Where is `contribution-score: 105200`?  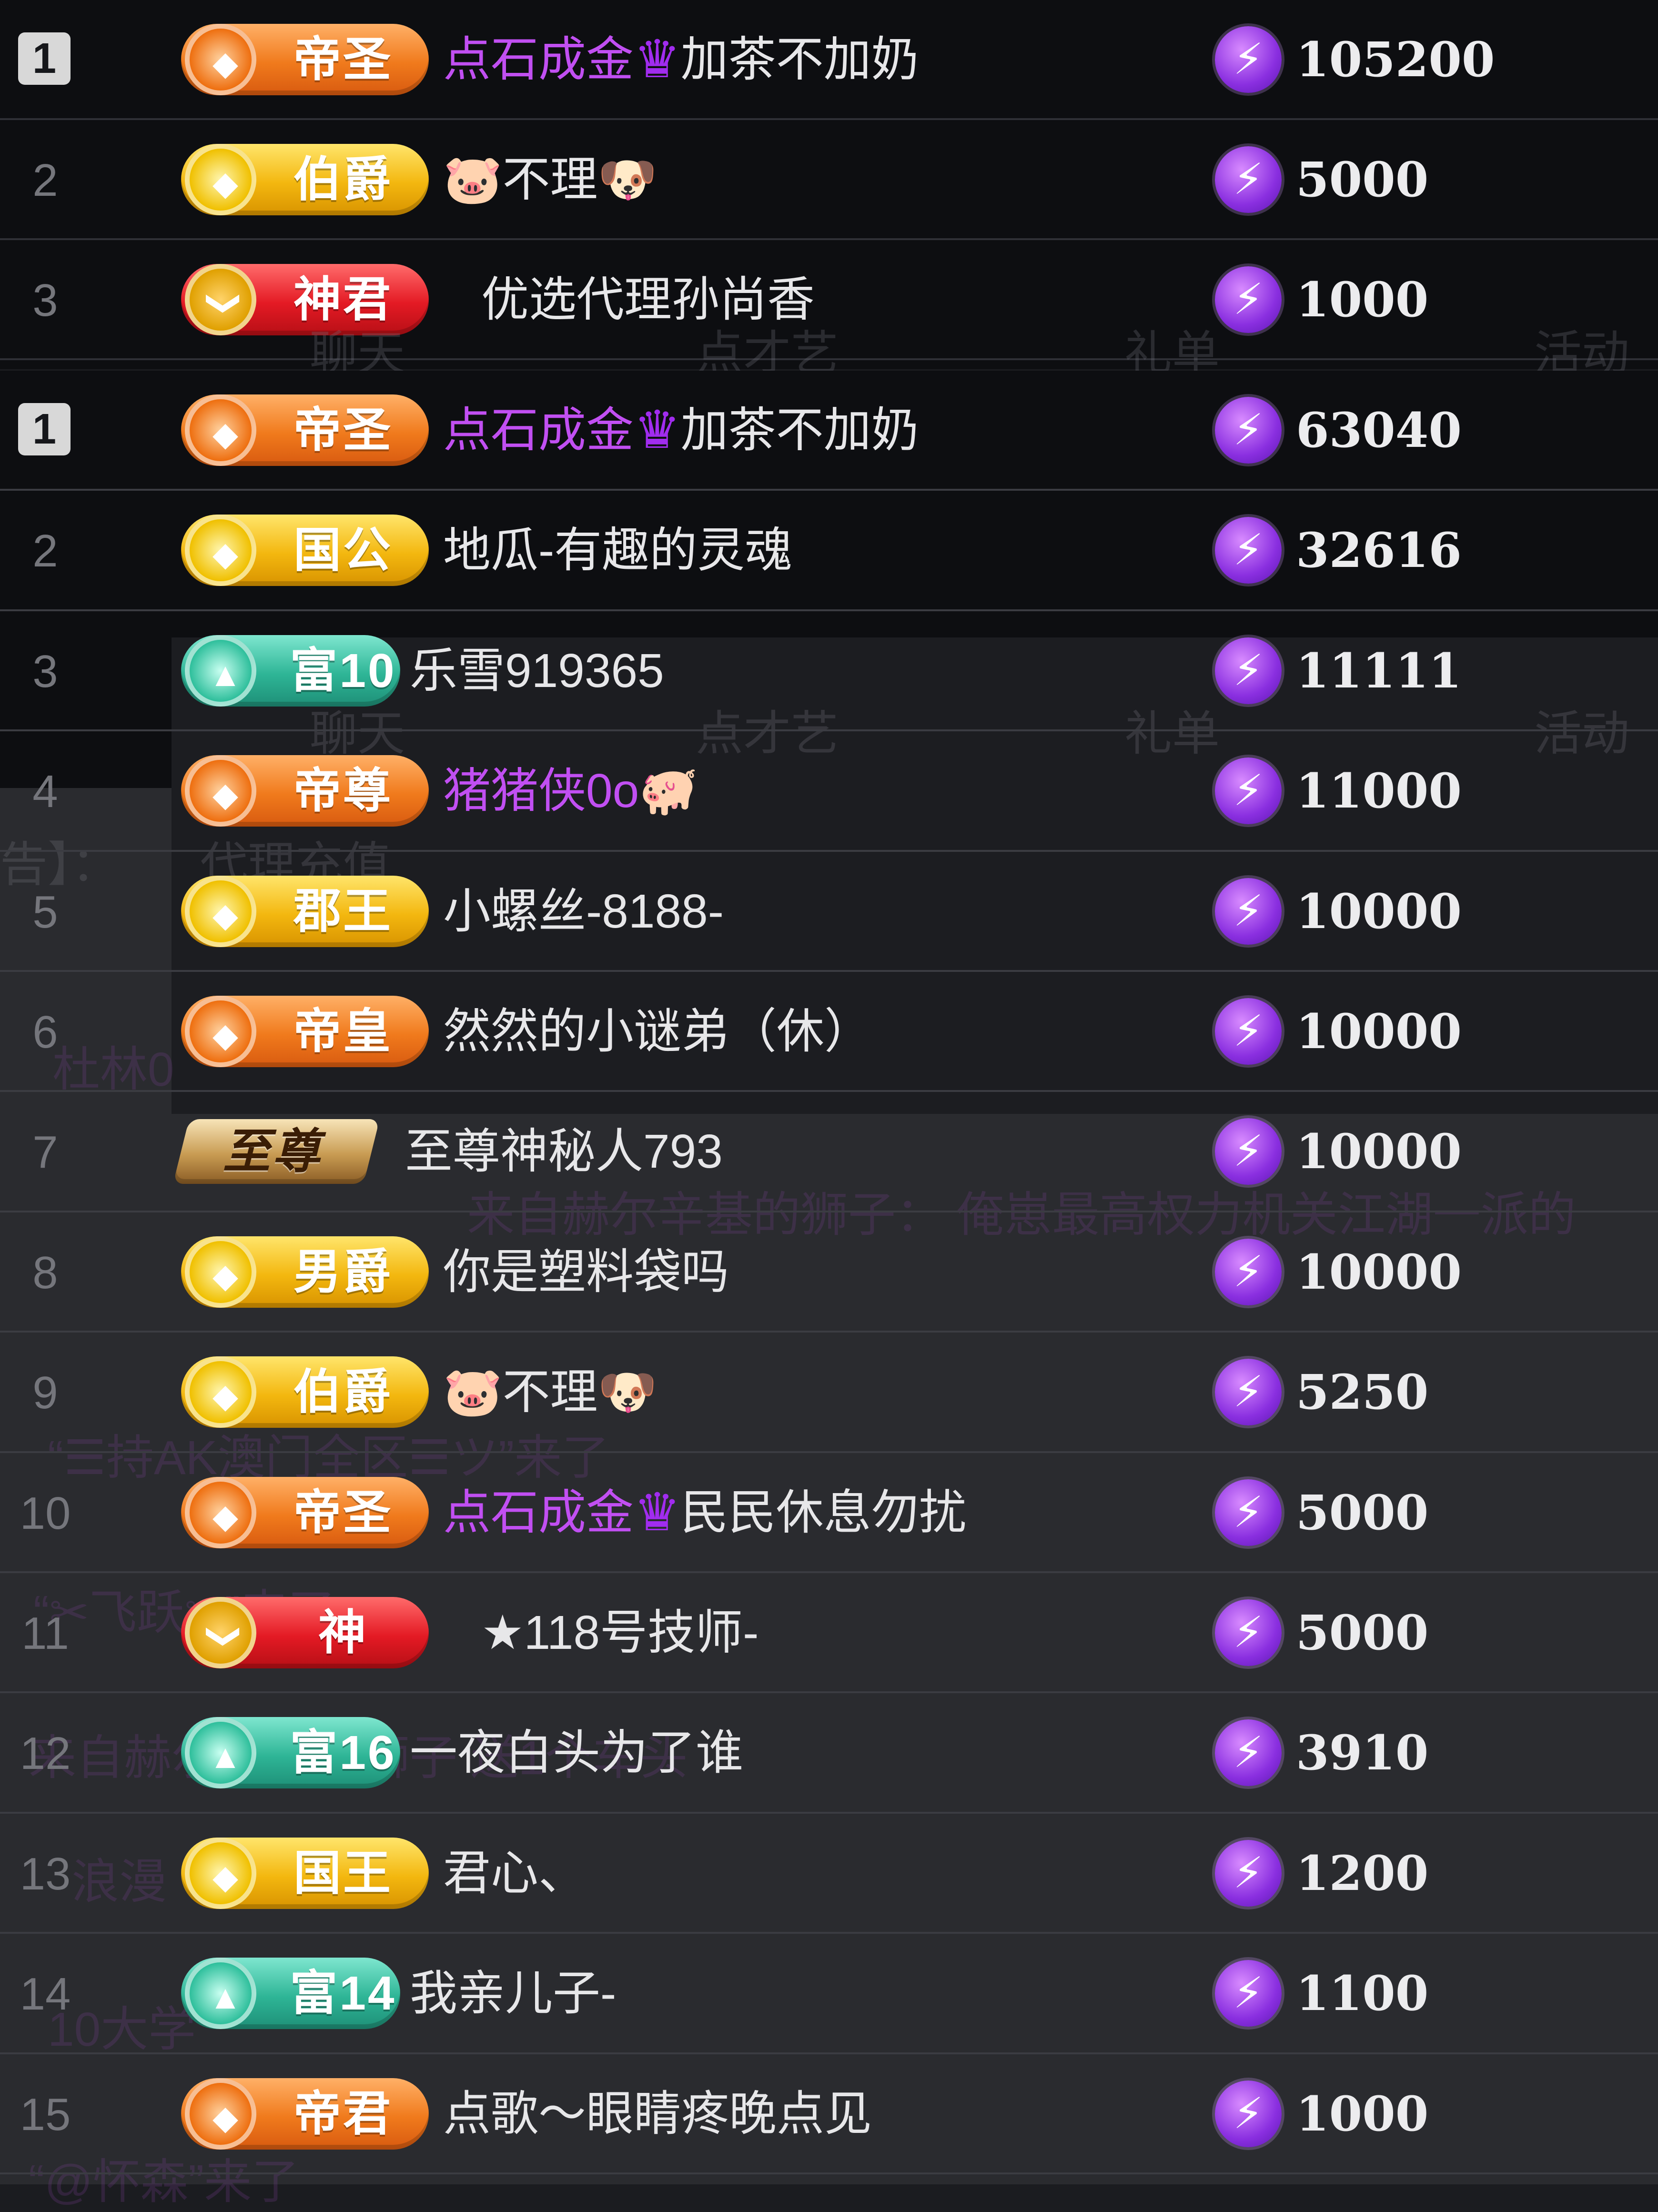 contribution-score: 105200 is located at coordinates (1396, 60).